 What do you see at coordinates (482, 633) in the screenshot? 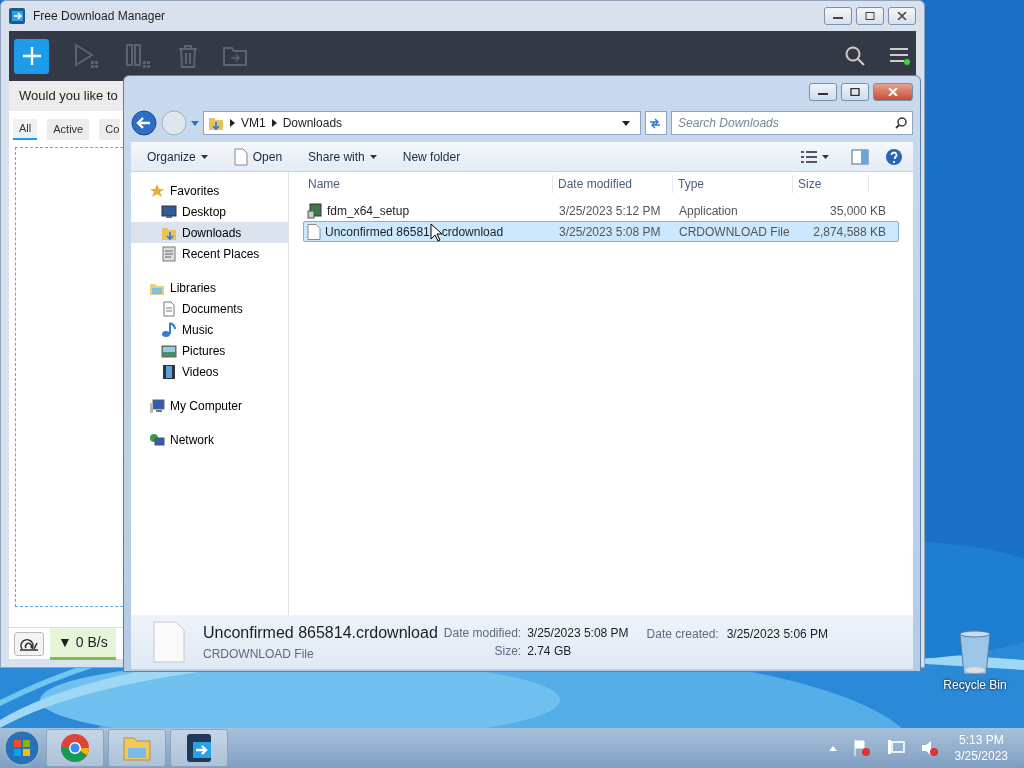
I see `property-label: Date modified:` at bounding box center [482, 633].